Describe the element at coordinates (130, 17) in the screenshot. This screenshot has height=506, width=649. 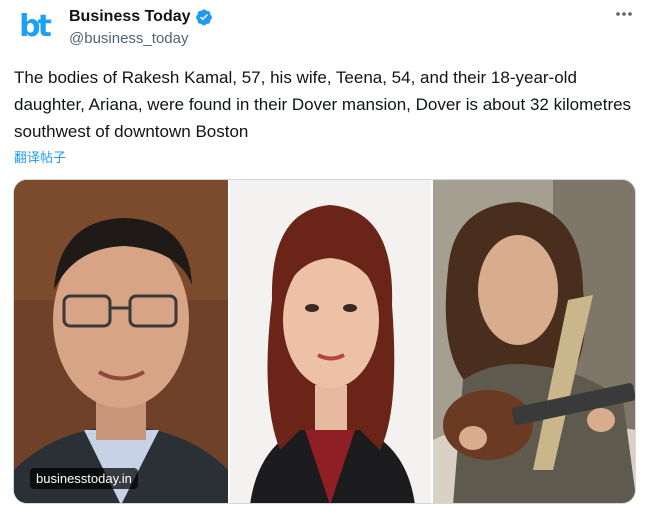
I see `display-name: Business Today` at that location.